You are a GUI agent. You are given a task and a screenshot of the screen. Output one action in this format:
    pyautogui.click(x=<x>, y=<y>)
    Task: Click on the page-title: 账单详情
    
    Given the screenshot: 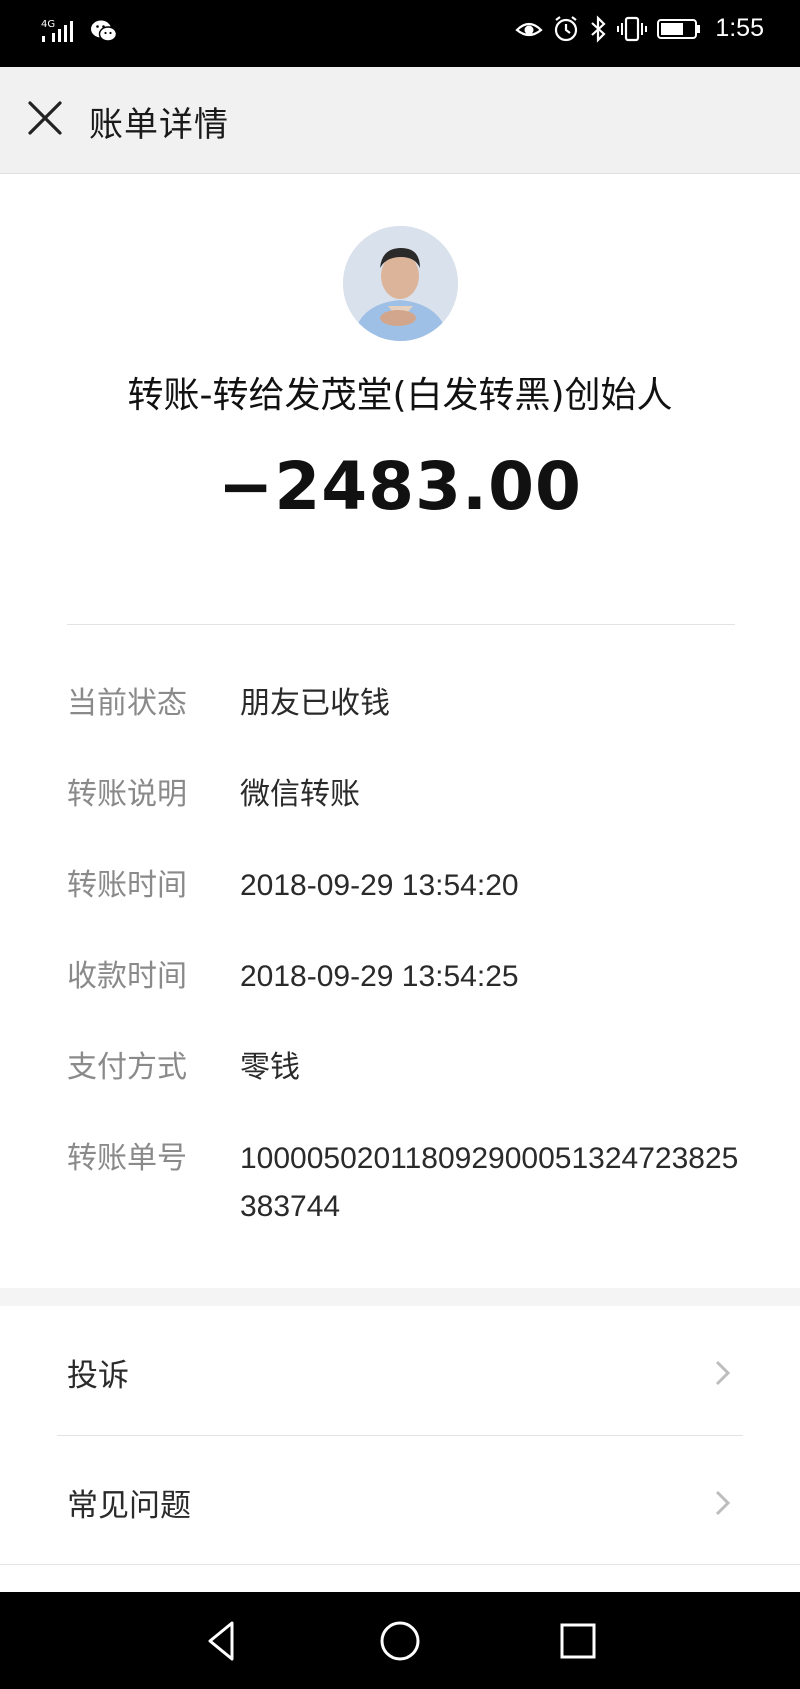 What is the action you would take?
    pyautogui.click(x=159, y=125)
    